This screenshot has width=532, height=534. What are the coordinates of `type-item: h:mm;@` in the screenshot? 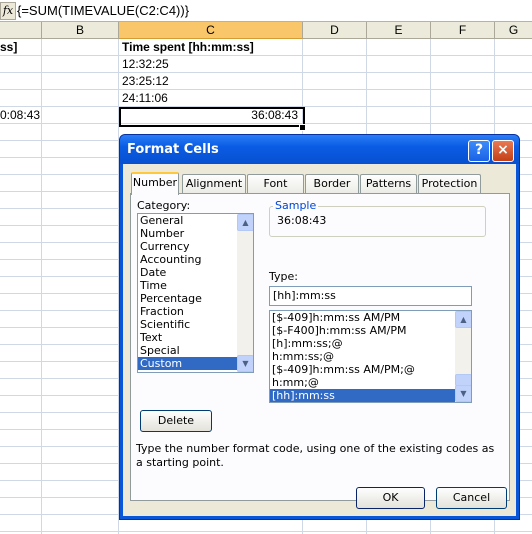 It's located at (370, 382).